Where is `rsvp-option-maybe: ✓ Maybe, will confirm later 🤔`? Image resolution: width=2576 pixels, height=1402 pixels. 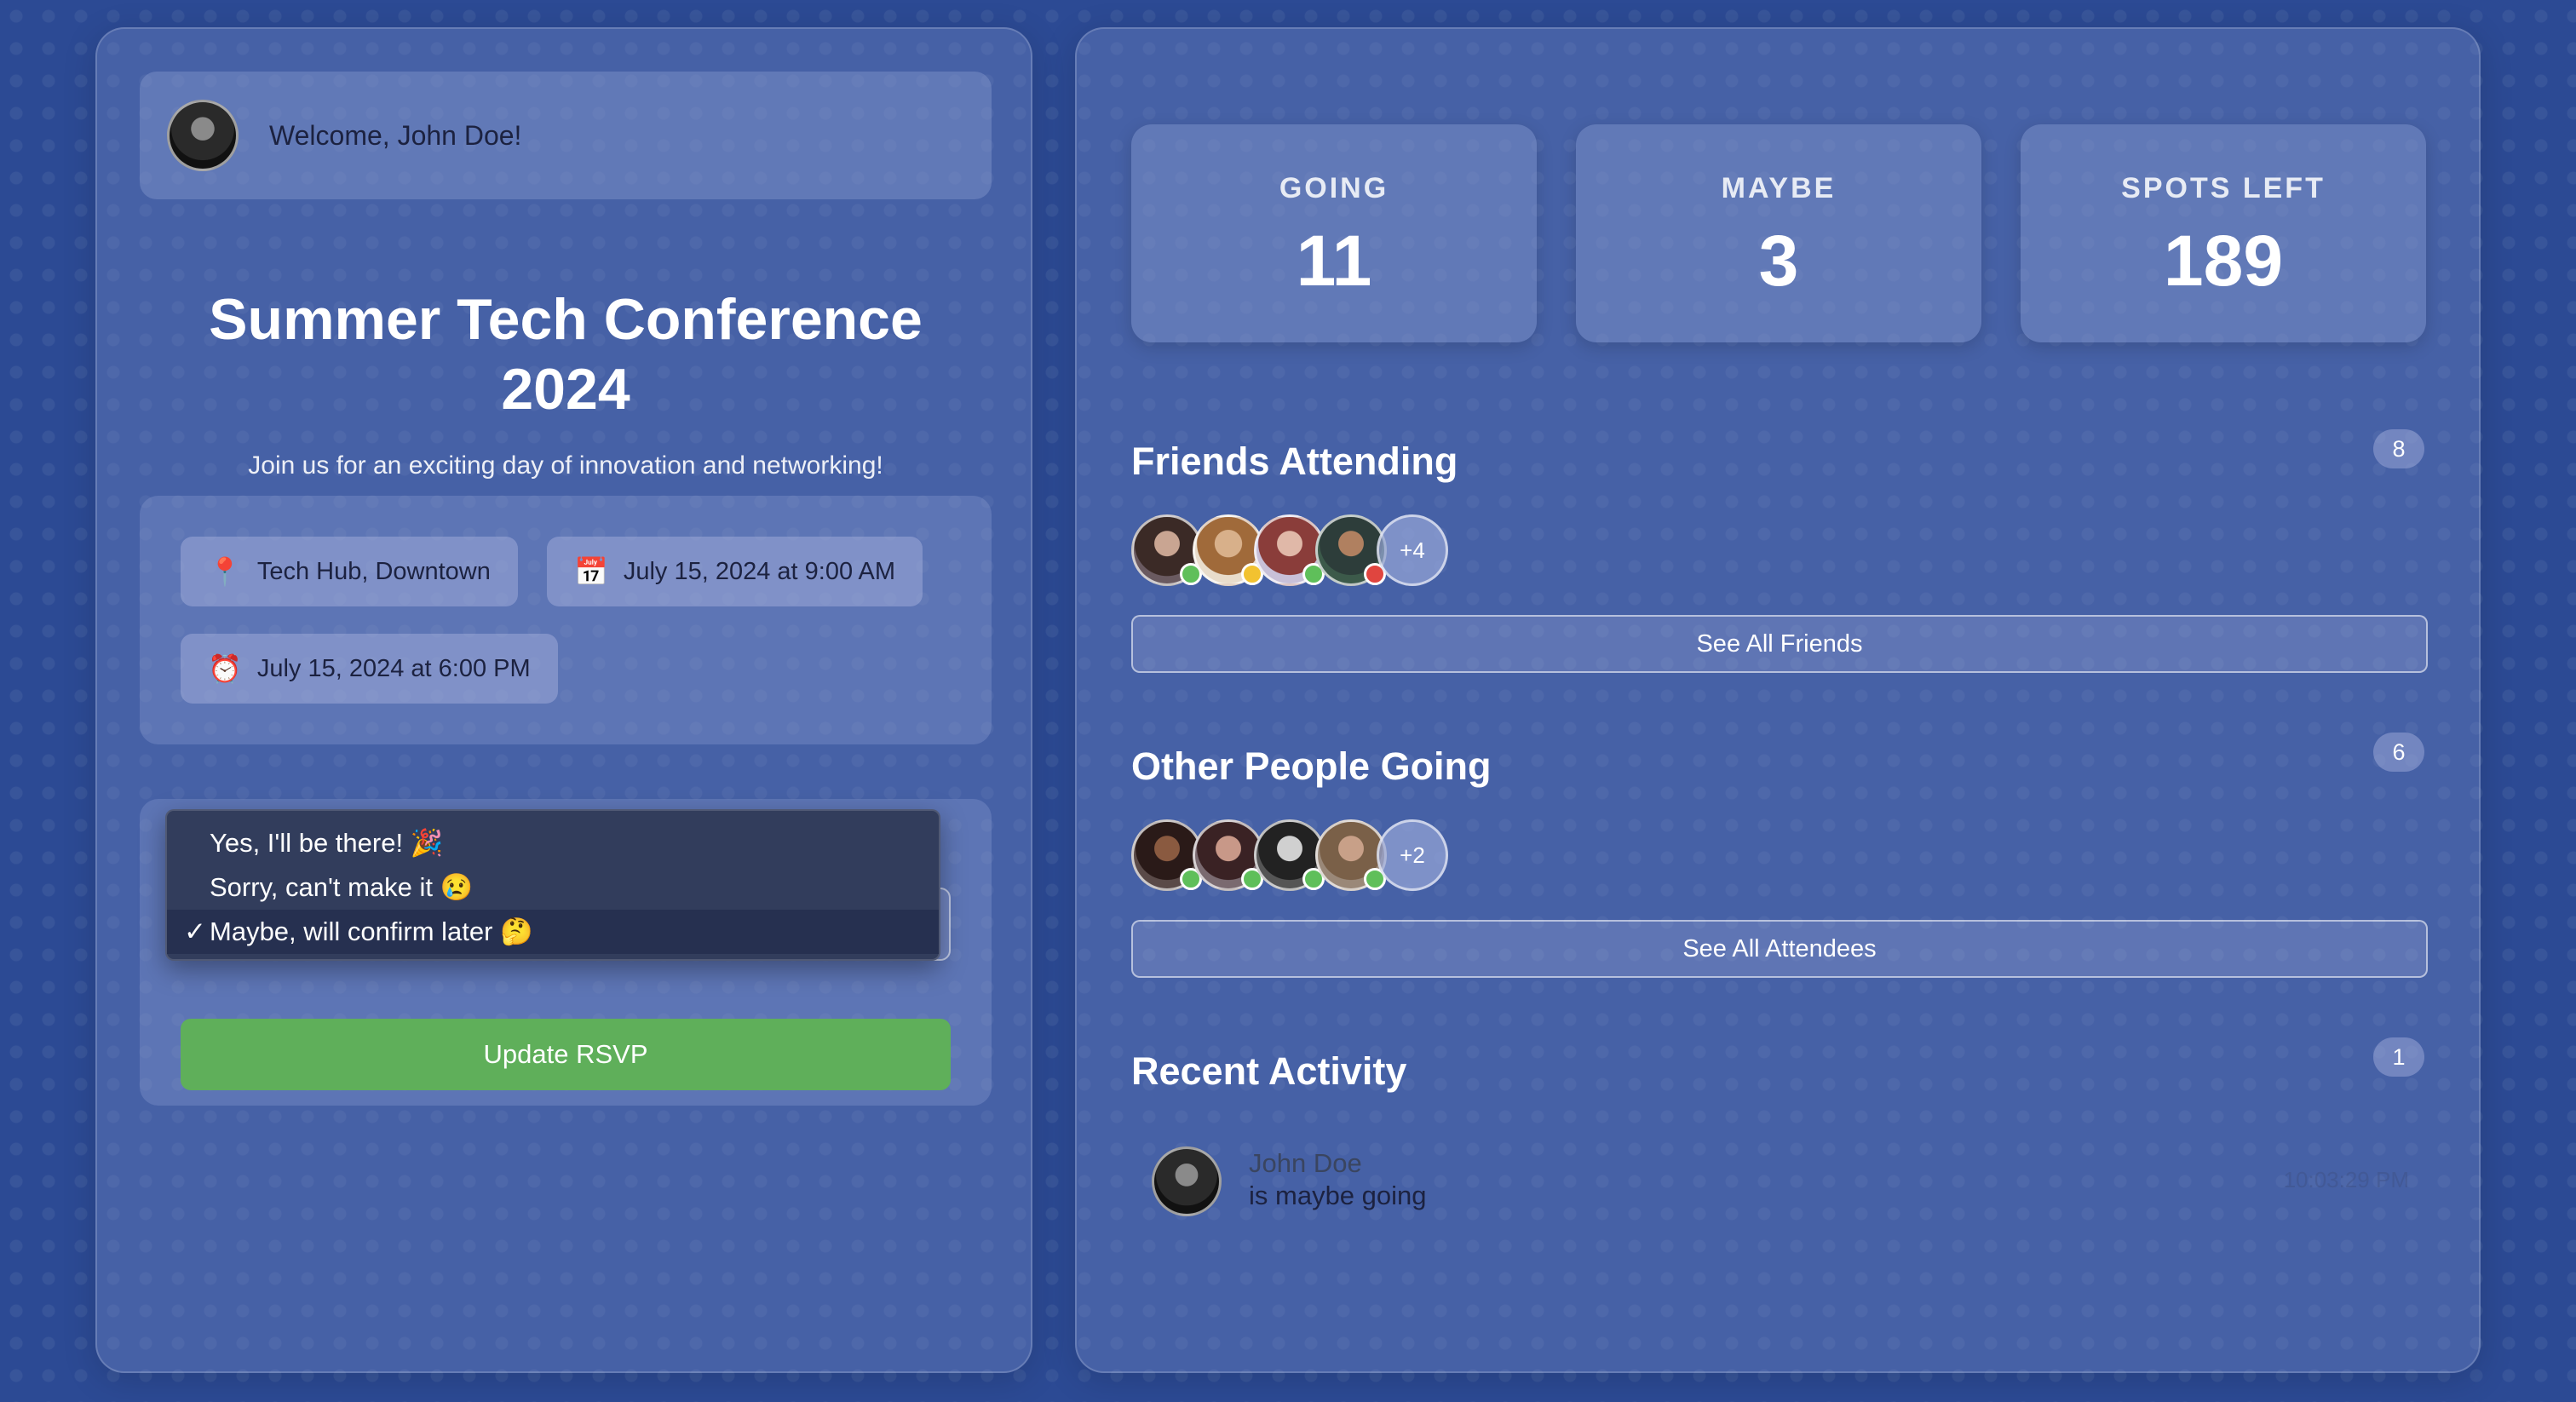 rsvp-option-maybe: ✓ Maybe, will confirm later 🤔 is located at coordinates (553, 932).